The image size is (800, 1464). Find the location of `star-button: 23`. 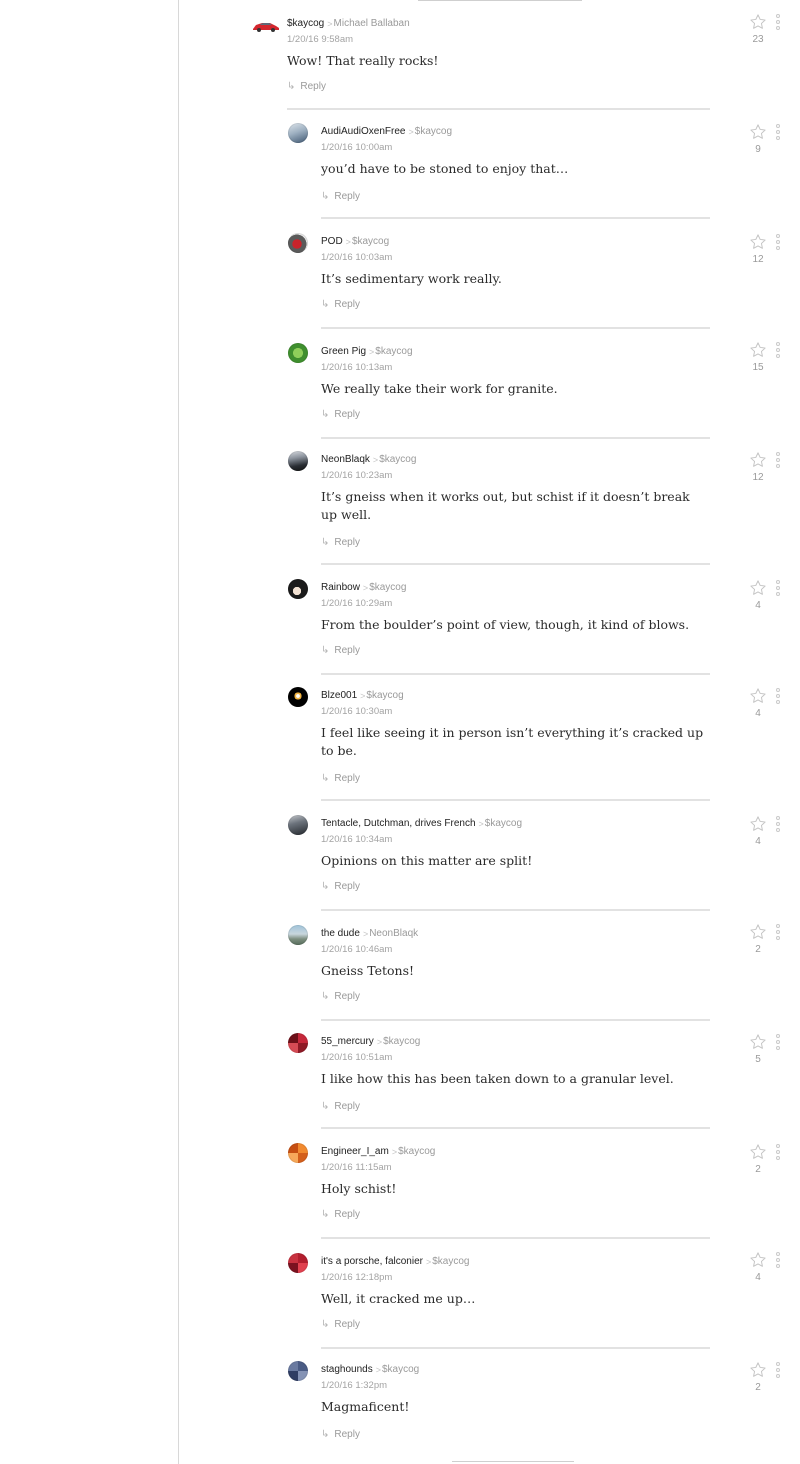

star-button: 23 is located at coordinates (758, 29).